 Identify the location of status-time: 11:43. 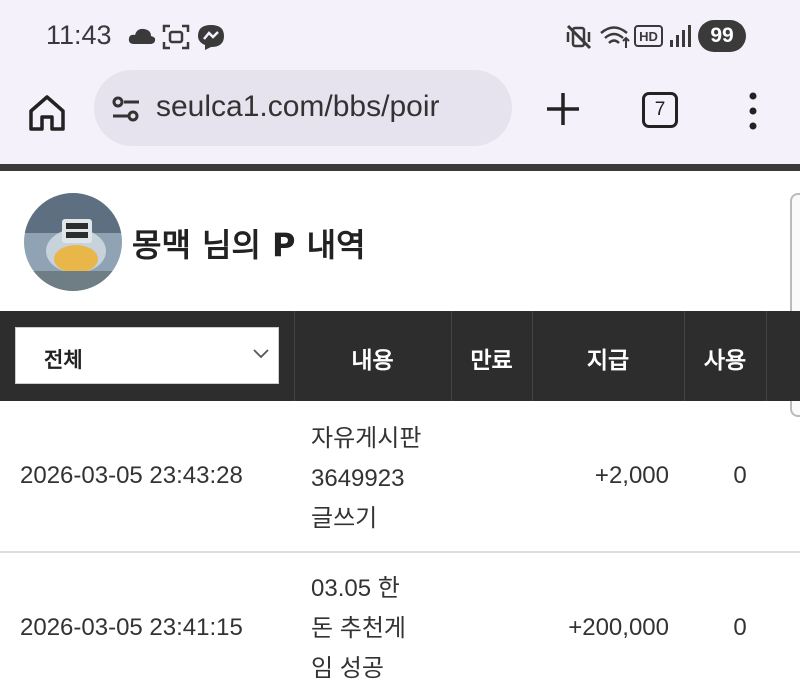
(79, 35).